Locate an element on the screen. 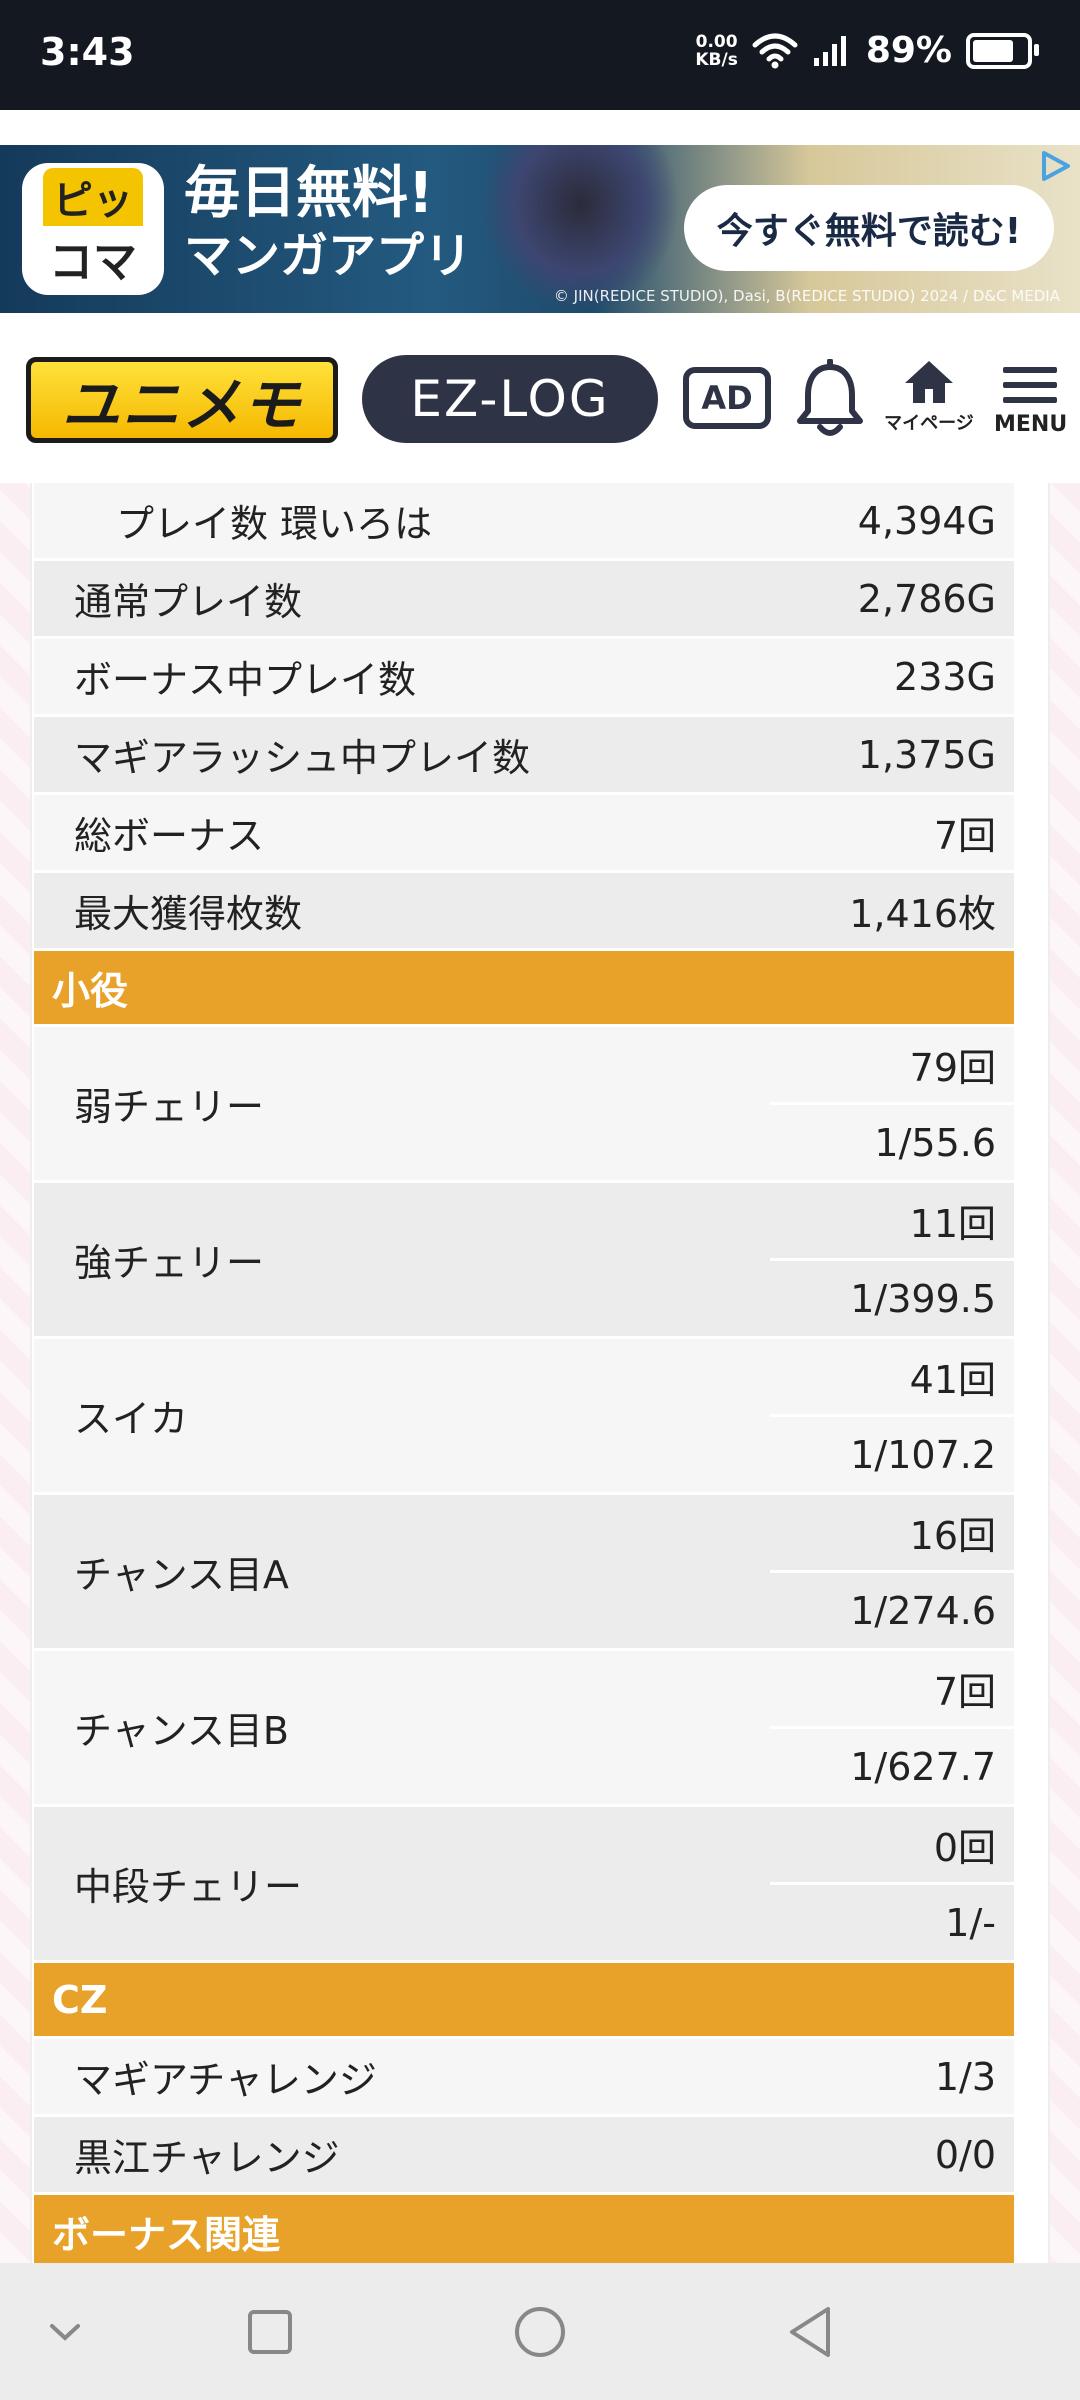 This screenshot has height=2400, width=1080. row-probability: 1/107.2 is located at coordinates (891, 1455).